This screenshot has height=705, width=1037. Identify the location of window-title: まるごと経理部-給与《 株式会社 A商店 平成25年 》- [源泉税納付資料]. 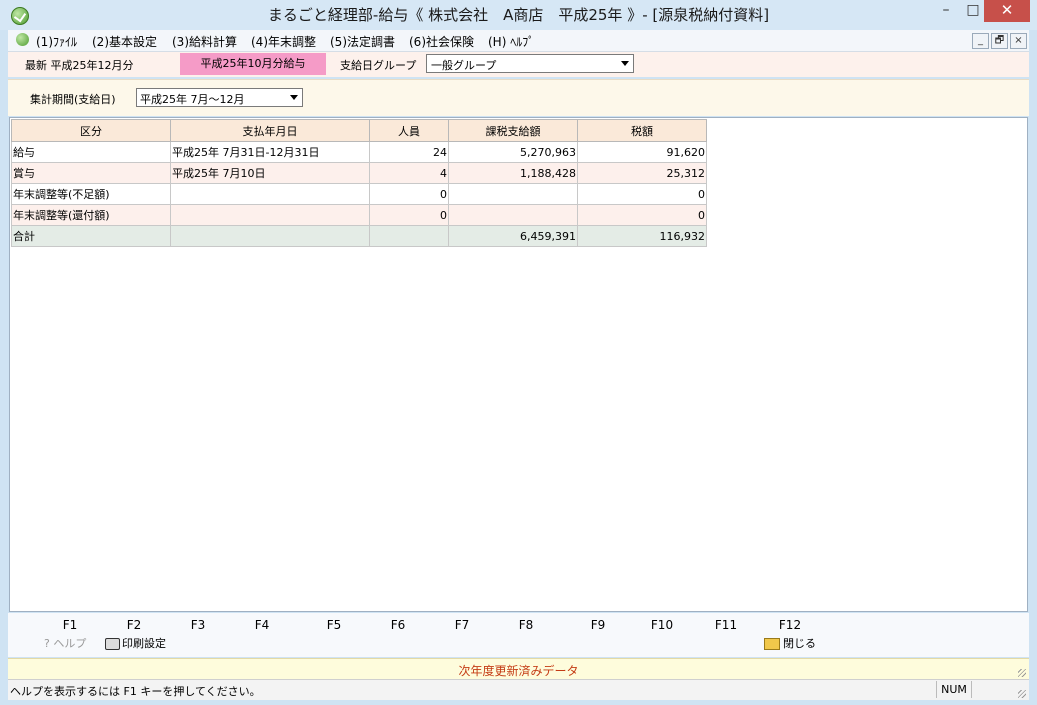
(518, 15).